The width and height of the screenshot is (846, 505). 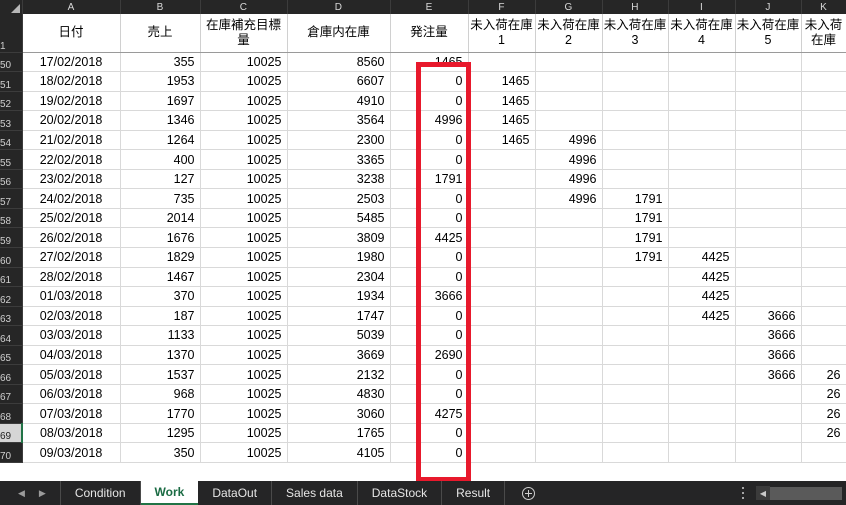 What do you see at coordinates (429, 140) in the screenshot?
I see `cell-E54: 0` at bounding box center [429, 140].